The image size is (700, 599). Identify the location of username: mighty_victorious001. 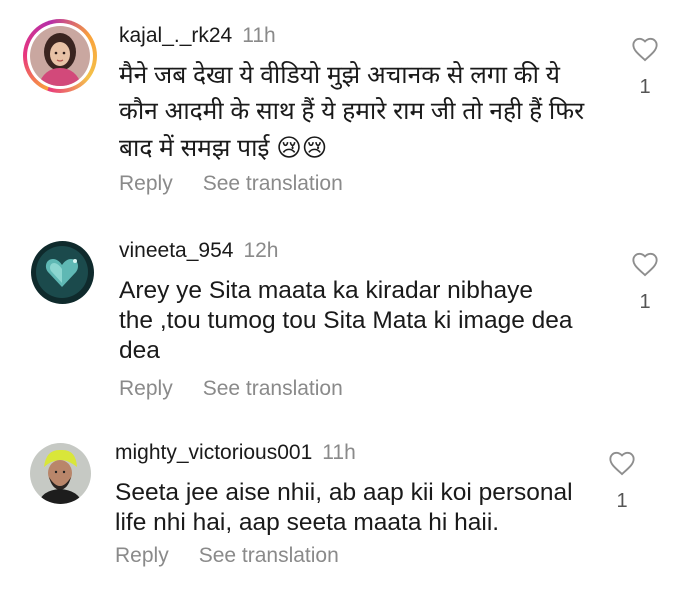
(213, 452).